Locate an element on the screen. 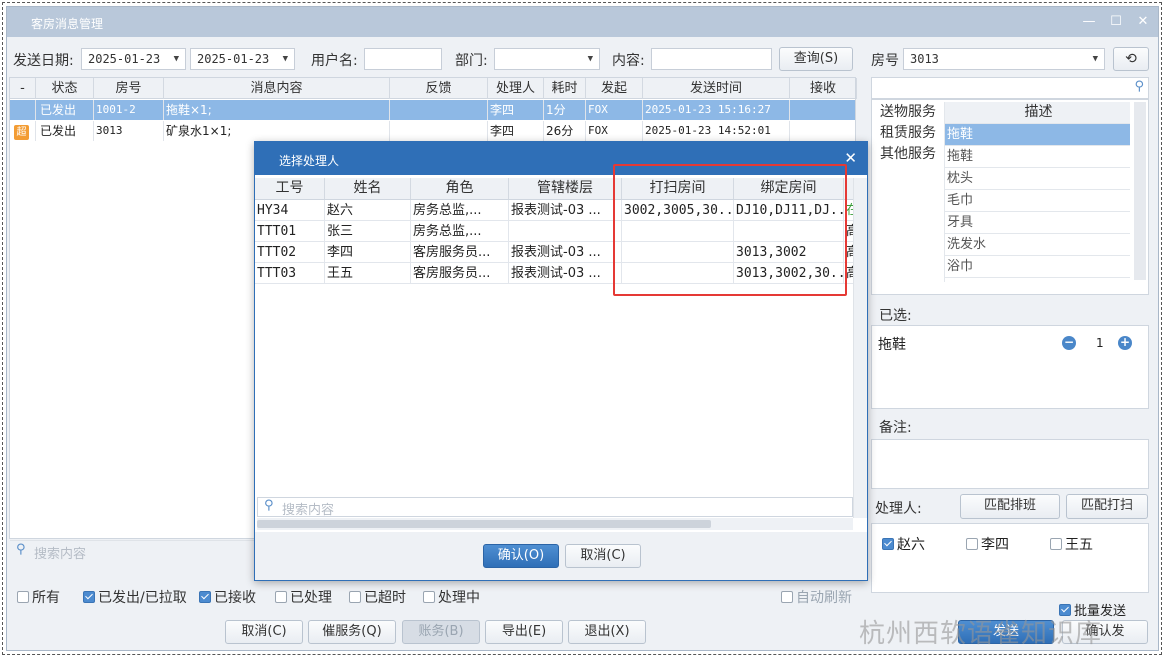 The width and height of the screenshot is (1165, 659). date-from-value: 2025-01-23 is located at coordinates (124, 59).